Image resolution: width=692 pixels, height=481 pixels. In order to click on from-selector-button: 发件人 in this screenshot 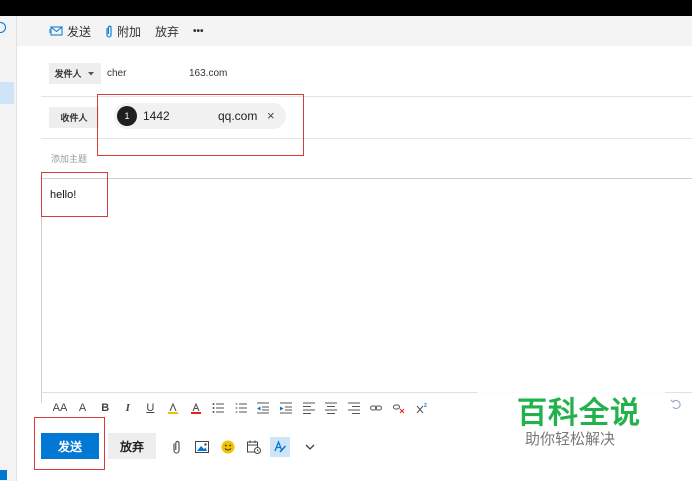, I will do `click(75, 73)`.